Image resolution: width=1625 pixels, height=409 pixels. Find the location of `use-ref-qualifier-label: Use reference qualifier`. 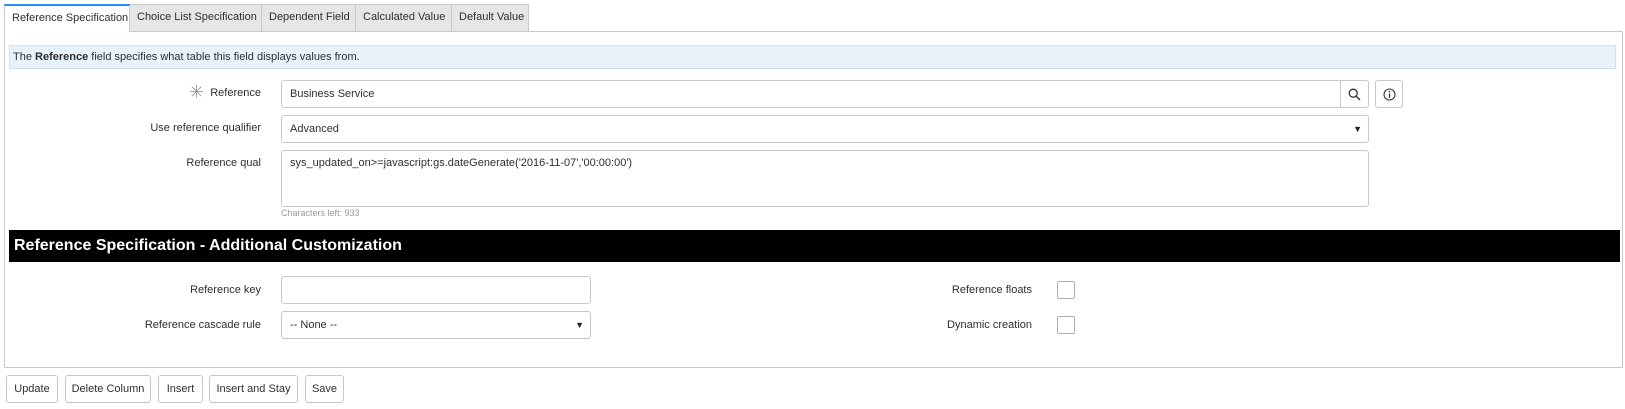

use-ref-qualifier-label: Use reference qualifier is located at coordinates (205, 128).